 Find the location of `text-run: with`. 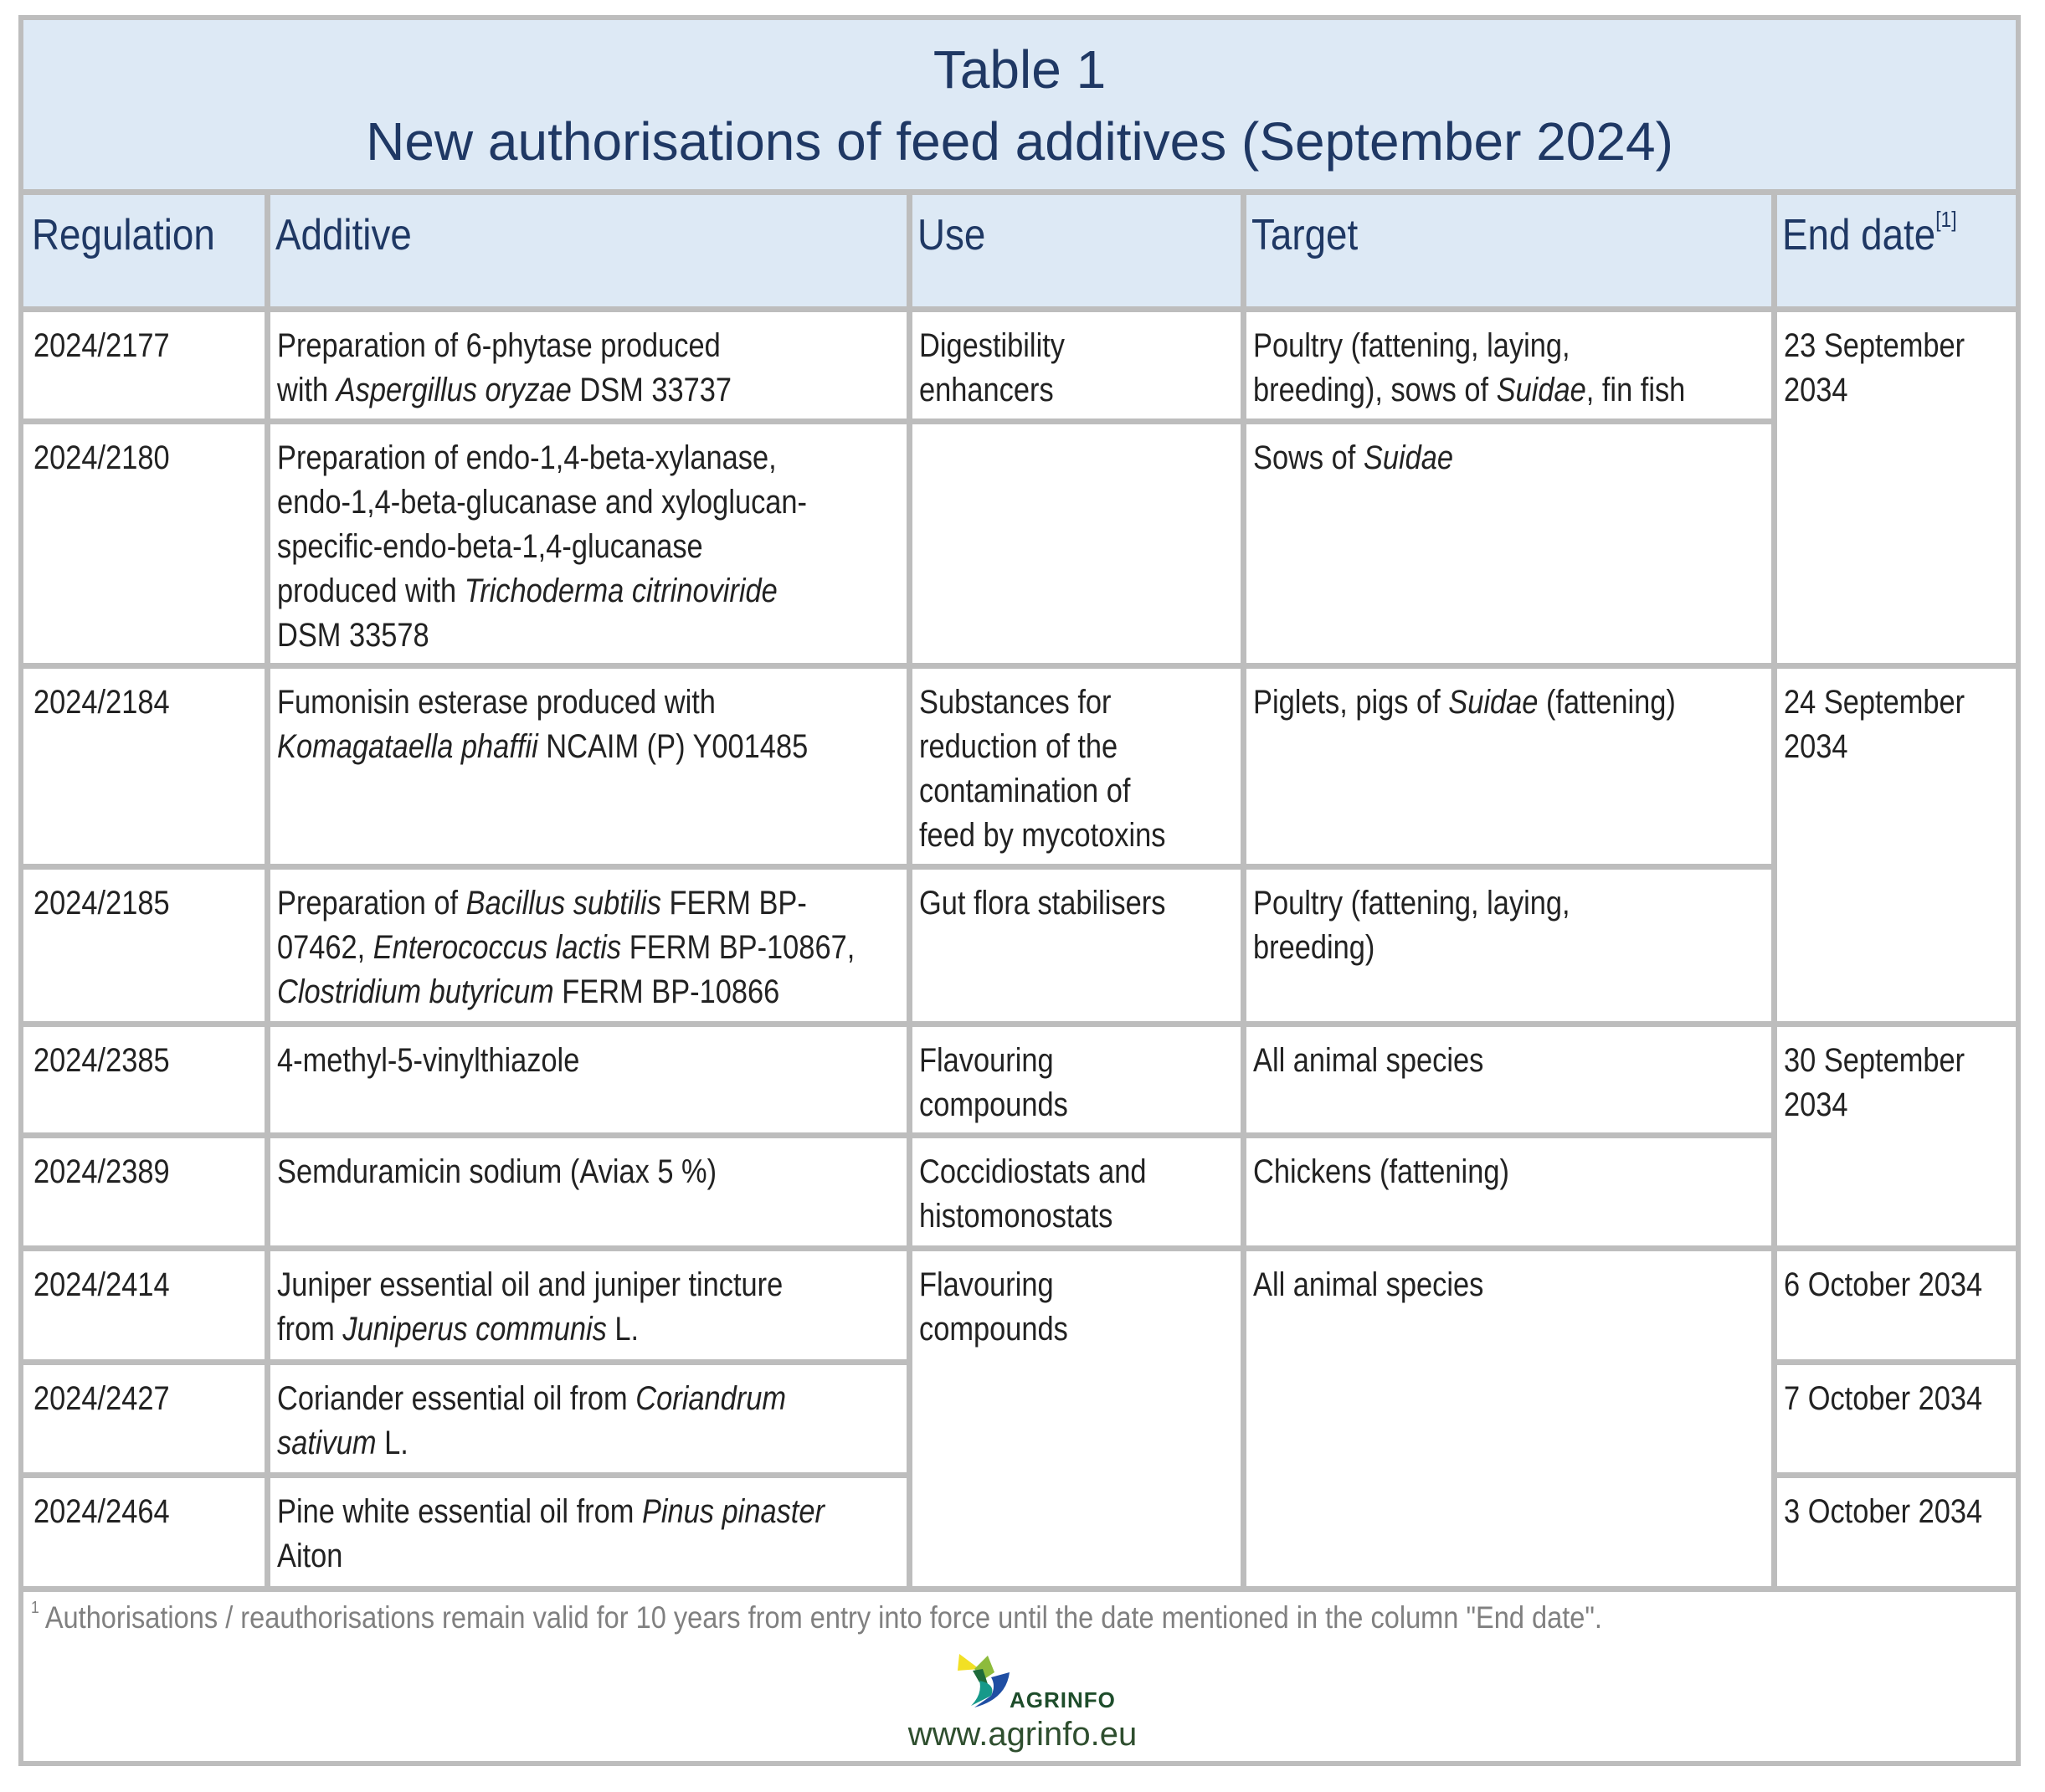

text-run: with is located at coordinates (307, 390).